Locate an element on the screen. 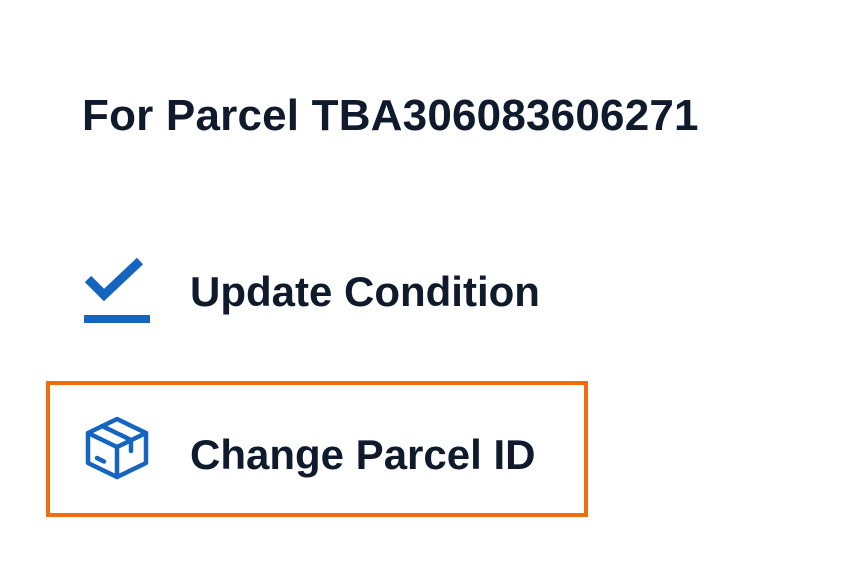 Image resolution: width=841 pixels, height=572 pixels. change-parcel-id-label: Change Parcel ID is located at coordinates (363, 454).